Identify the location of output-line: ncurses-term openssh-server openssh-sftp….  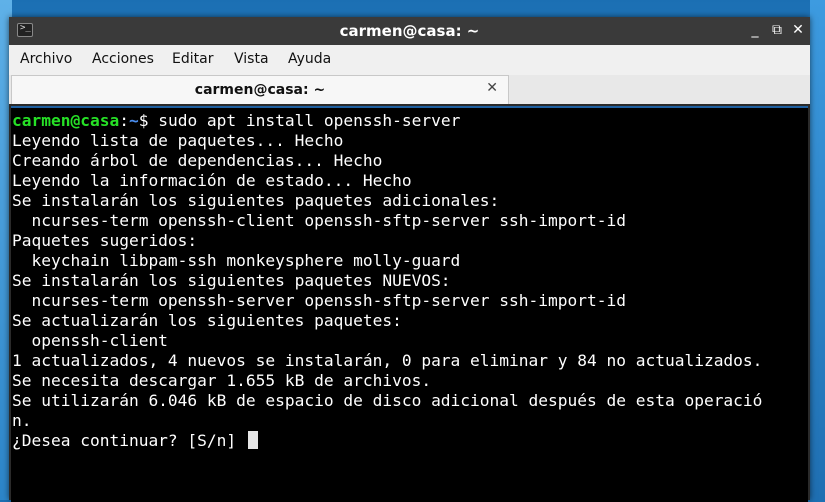
(319, 300).